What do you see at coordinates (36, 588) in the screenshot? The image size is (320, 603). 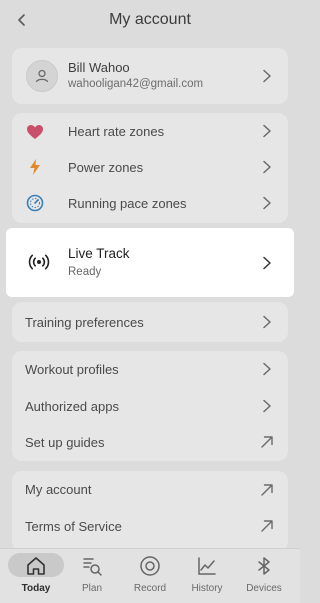 I see `nav-label: Today` at bounding box center [36, 588].